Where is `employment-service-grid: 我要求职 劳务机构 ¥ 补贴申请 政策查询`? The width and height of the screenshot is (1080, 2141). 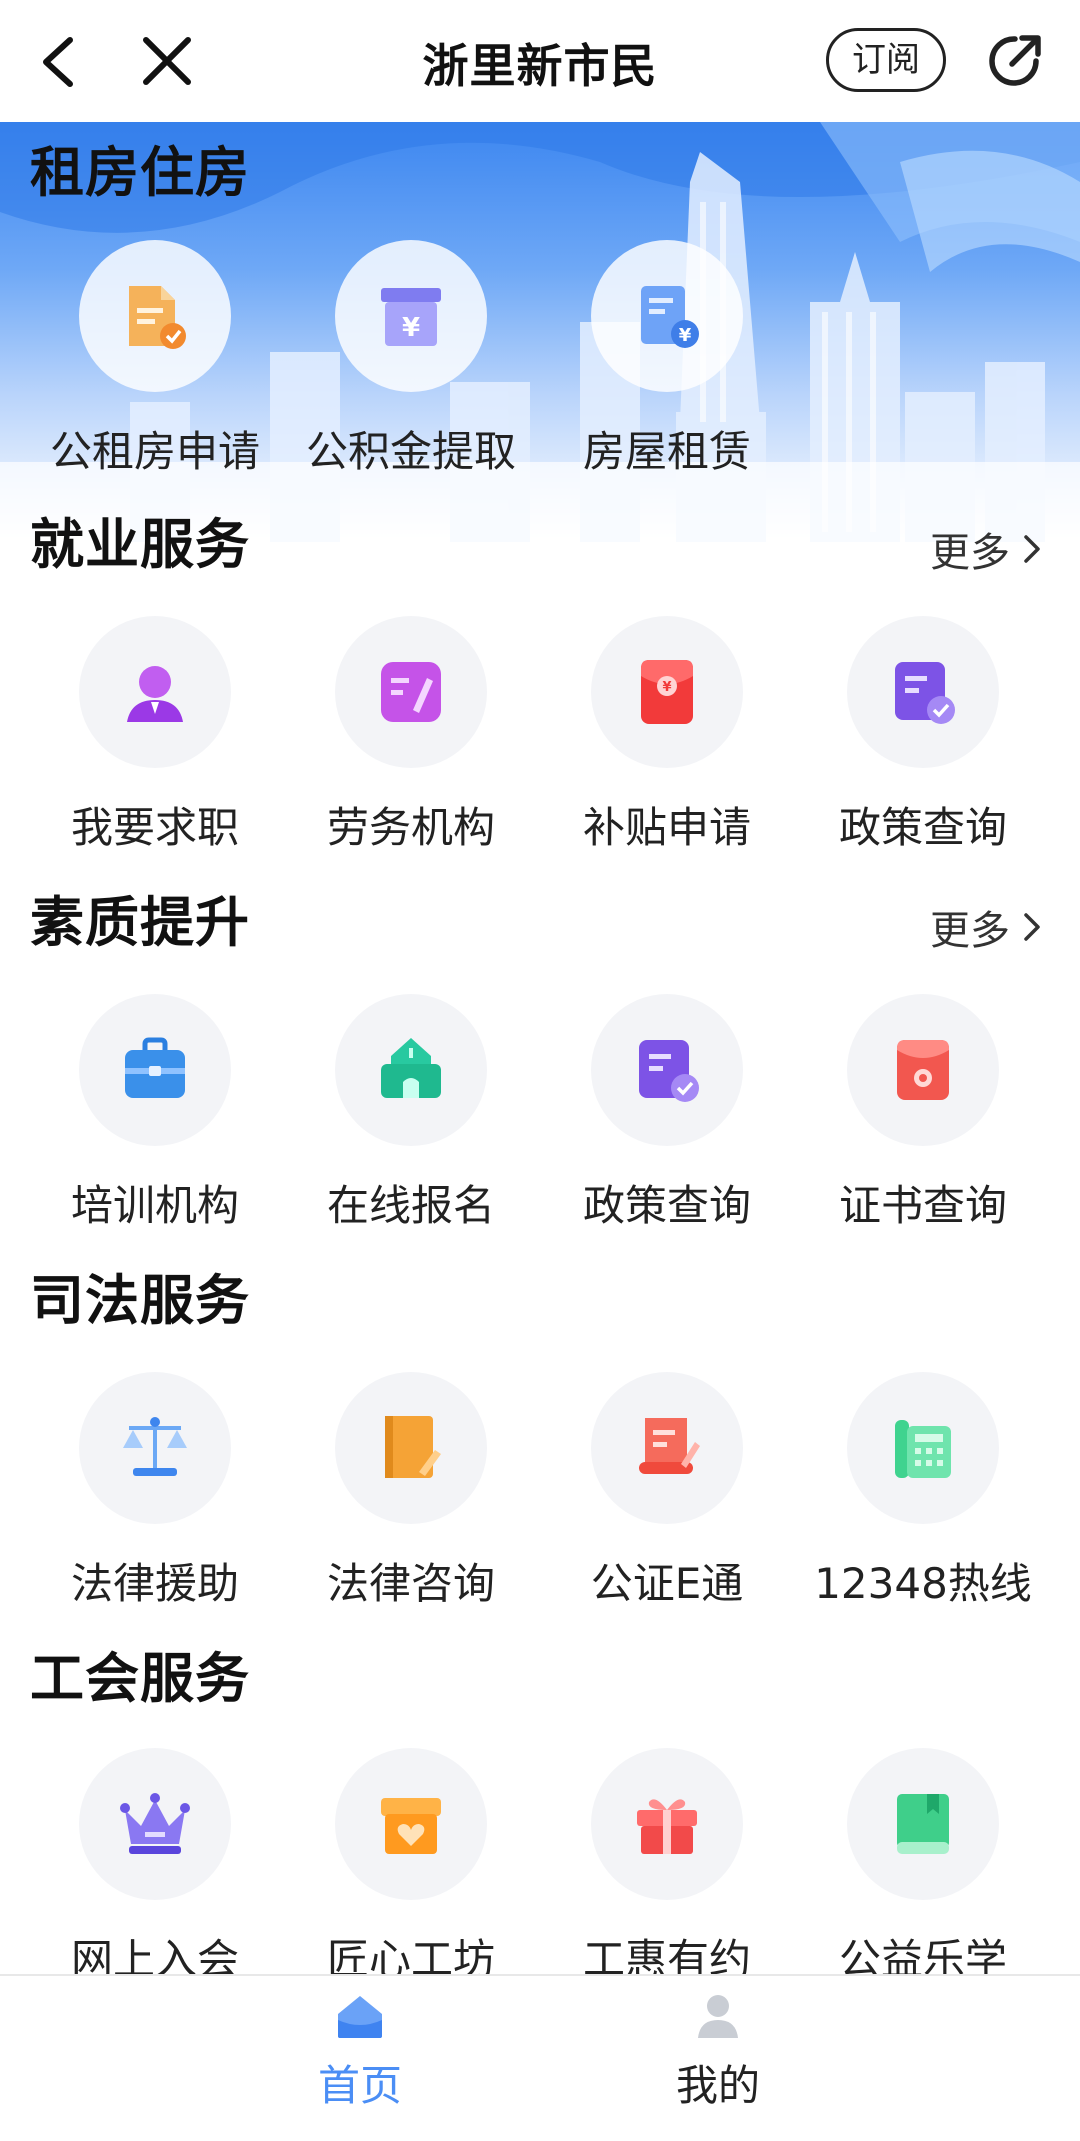 employment-service-grid: 我要求职 劳务机构 ¥ 补贴申请 政策查询 is located at coordinates (540, 734).